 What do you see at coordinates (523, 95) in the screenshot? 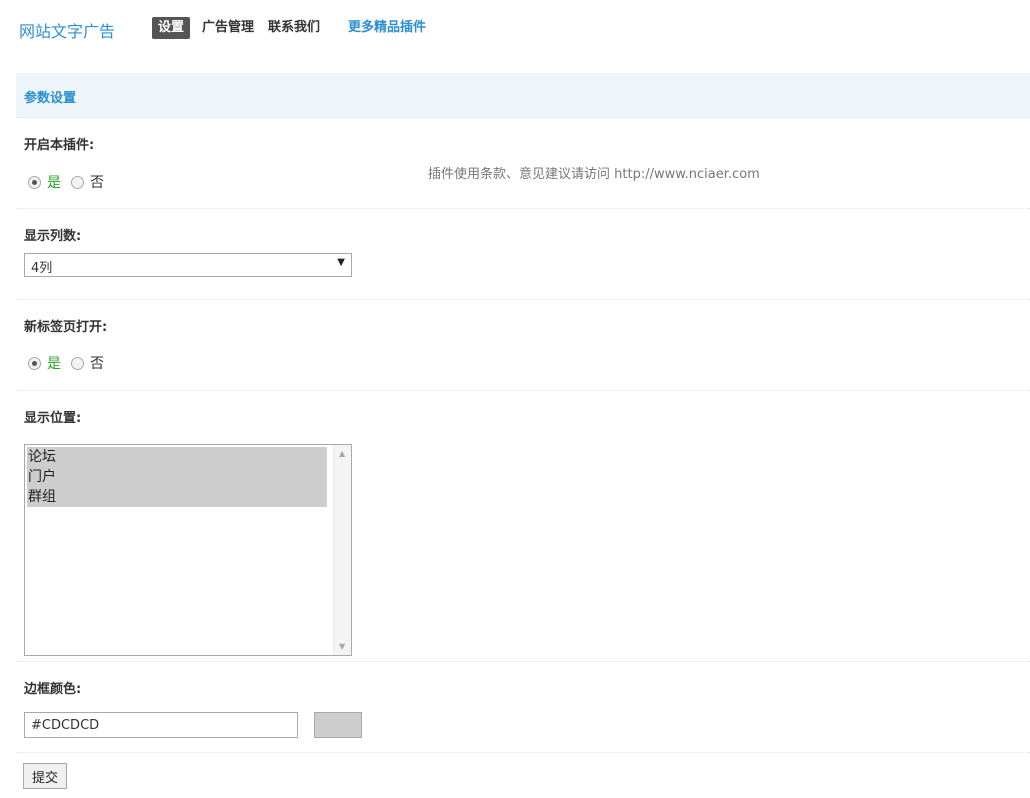
I see `section-header: 参数设置` at bounding box center [523, 95].